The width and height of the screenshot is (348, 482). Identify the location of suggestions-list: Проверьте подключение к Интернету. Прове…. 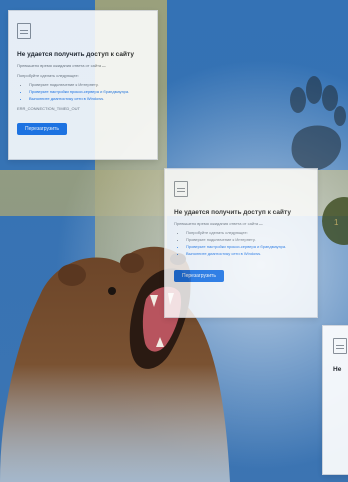
(83, 91).